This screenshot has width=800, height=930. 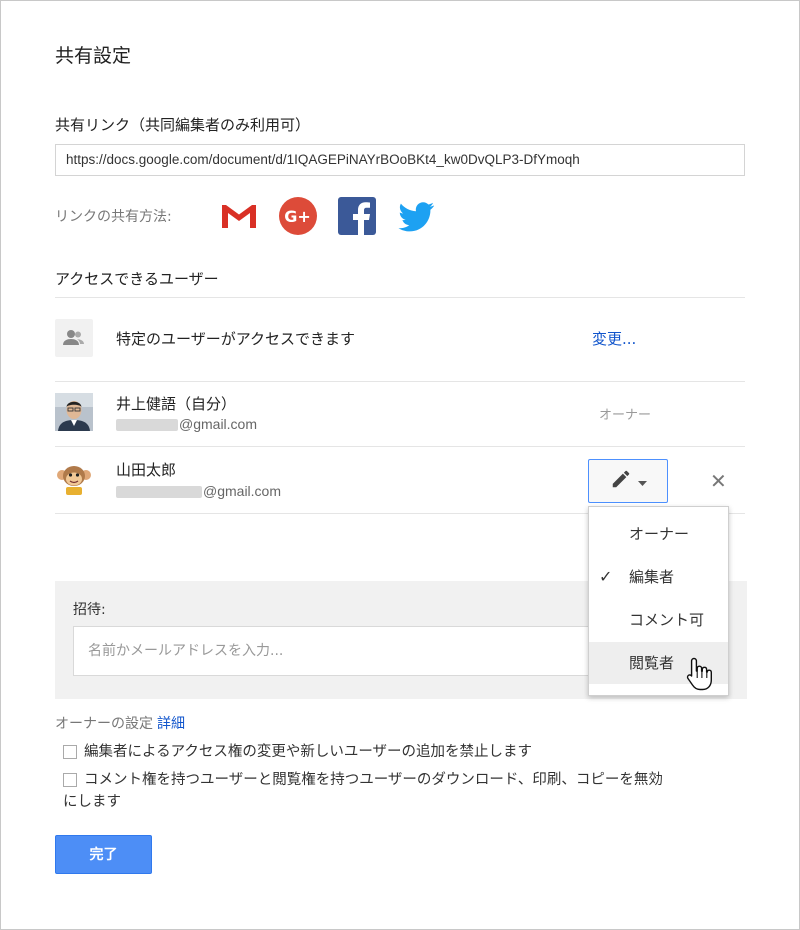 I want to click on menu-item-label: 閲覧者, so click(x=652, y=663).